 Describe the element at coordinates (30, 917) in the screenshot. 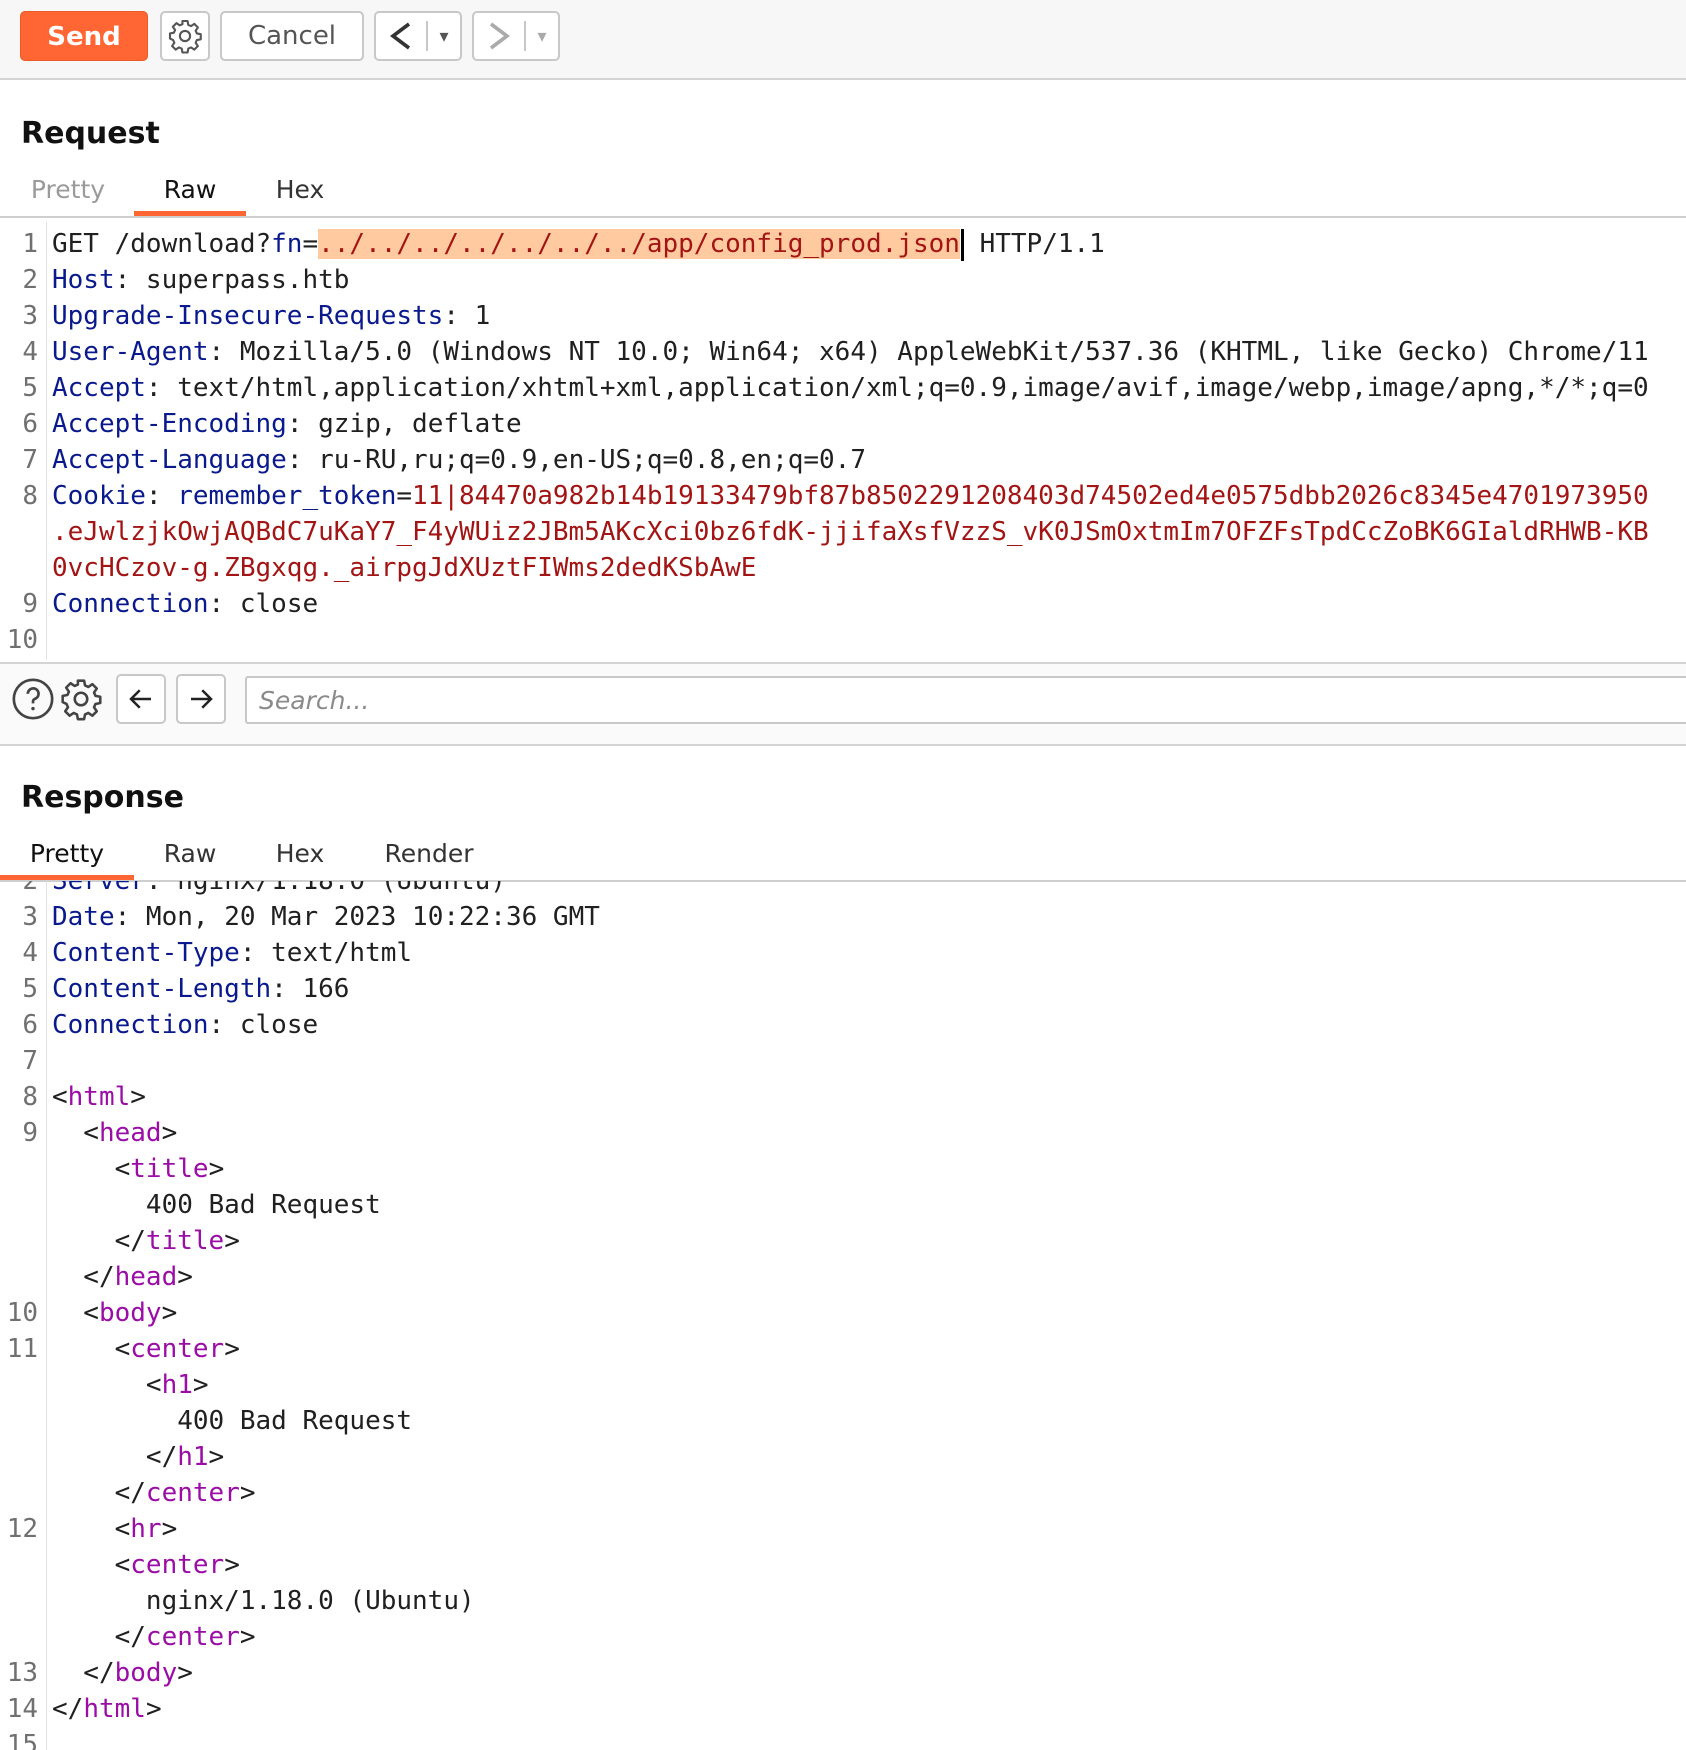

I see `line-number: 3` at that location.